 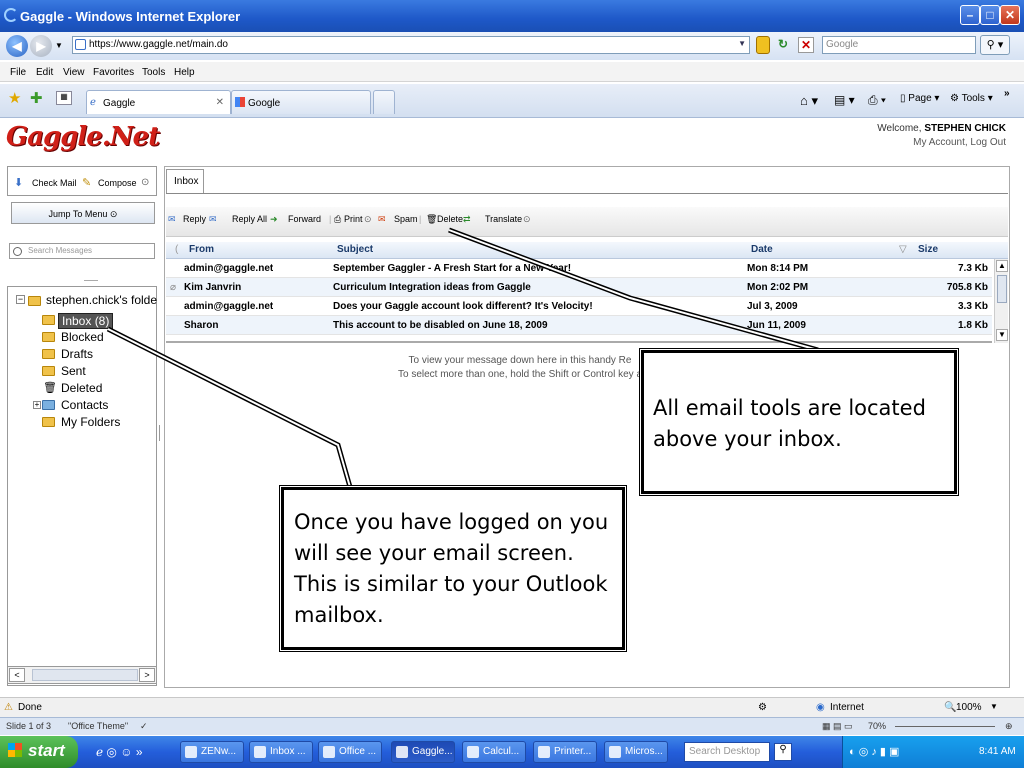 What do you see at coordinates (994, 706) in the screenshot?
I see `zoom-dropdown-icon: ▼` at bounding box center [994, 706].